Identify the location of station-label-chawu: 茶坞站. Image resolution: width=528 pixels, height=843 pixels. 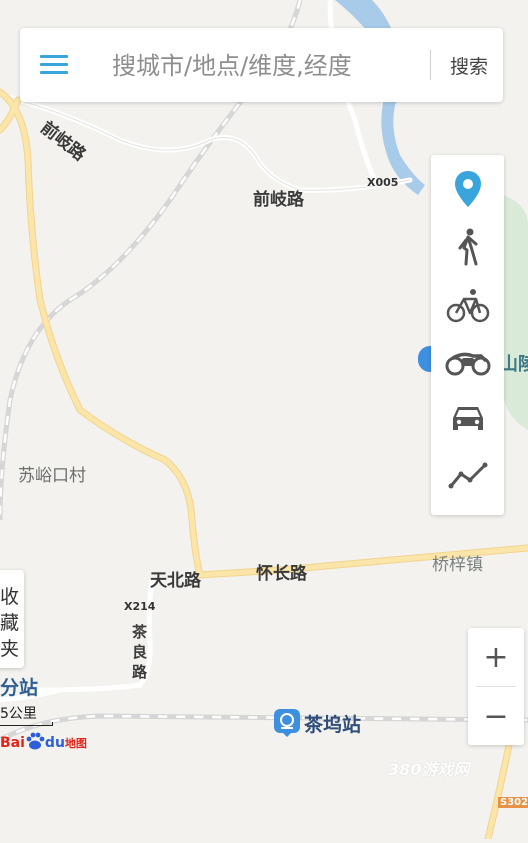
(333, 725).